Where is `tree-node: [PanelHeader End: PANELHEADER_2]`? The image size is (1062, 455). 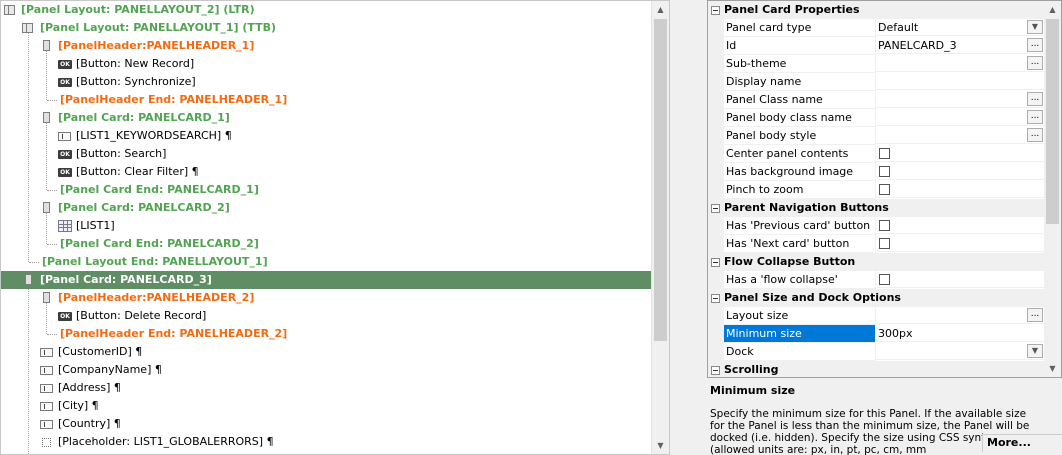 tree-node: [PanelHeader End: PANELHEADER_2] is located at coordinates (326, 334).